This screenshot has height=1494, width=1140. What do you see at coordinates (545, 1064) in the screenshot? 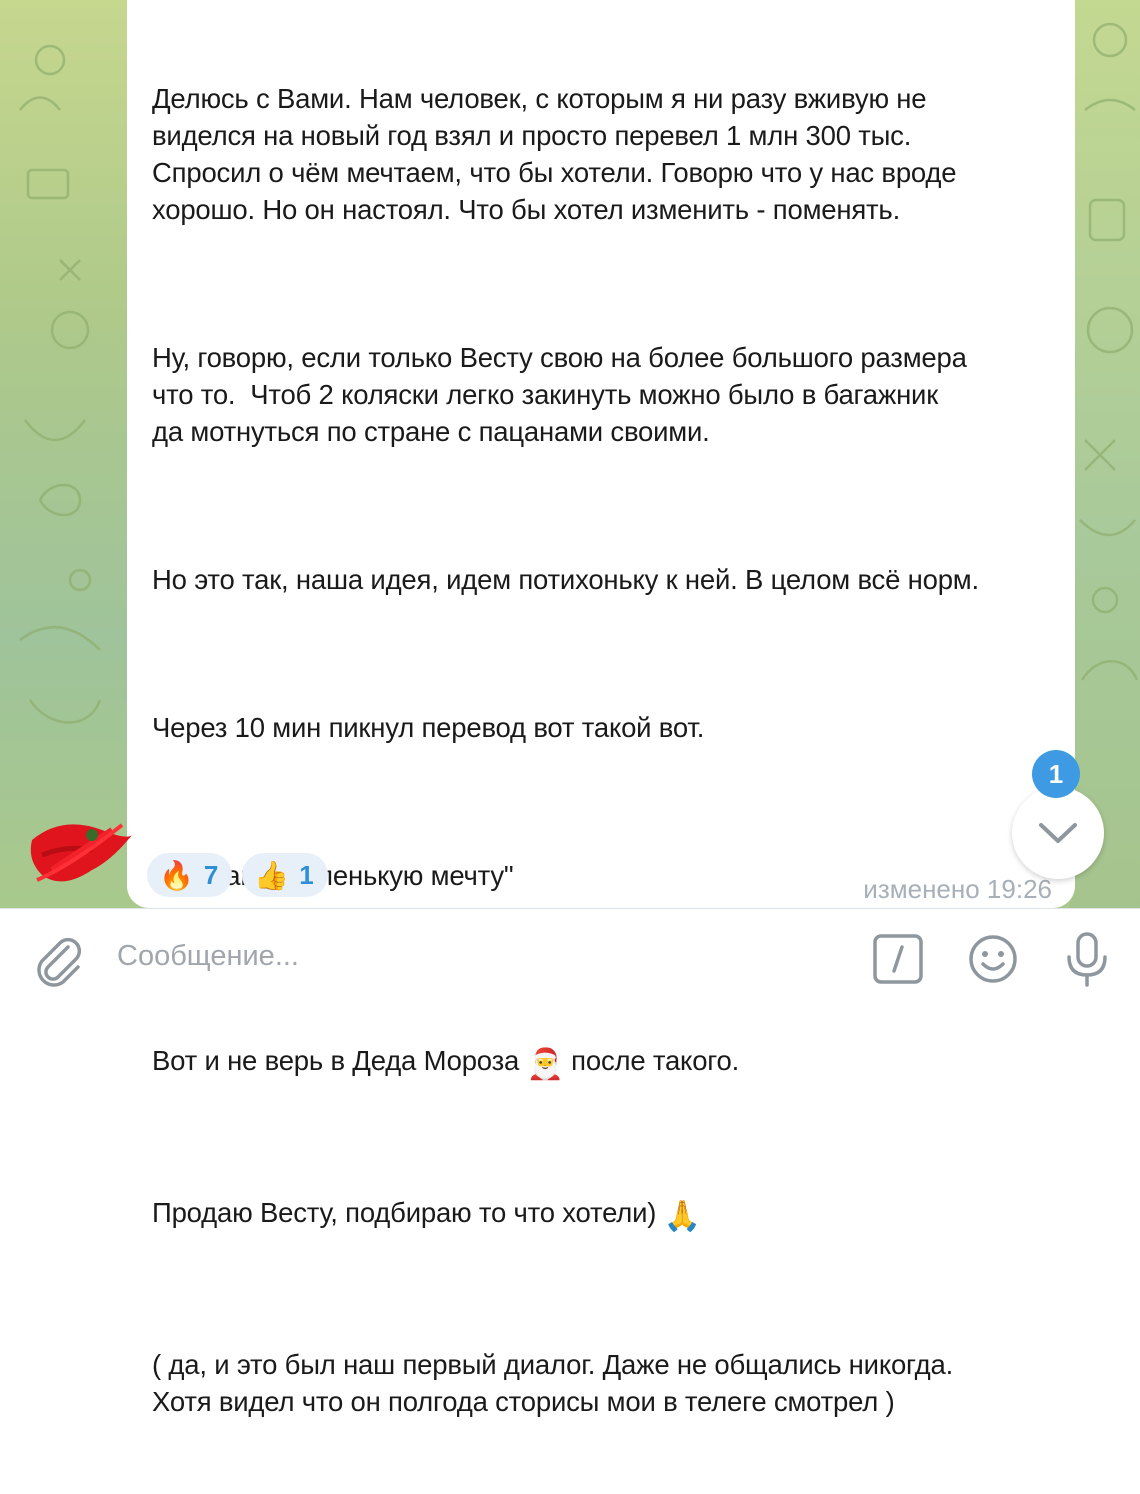
I see `santa-emoji: 🎅` at bounding box center [545, 1064].